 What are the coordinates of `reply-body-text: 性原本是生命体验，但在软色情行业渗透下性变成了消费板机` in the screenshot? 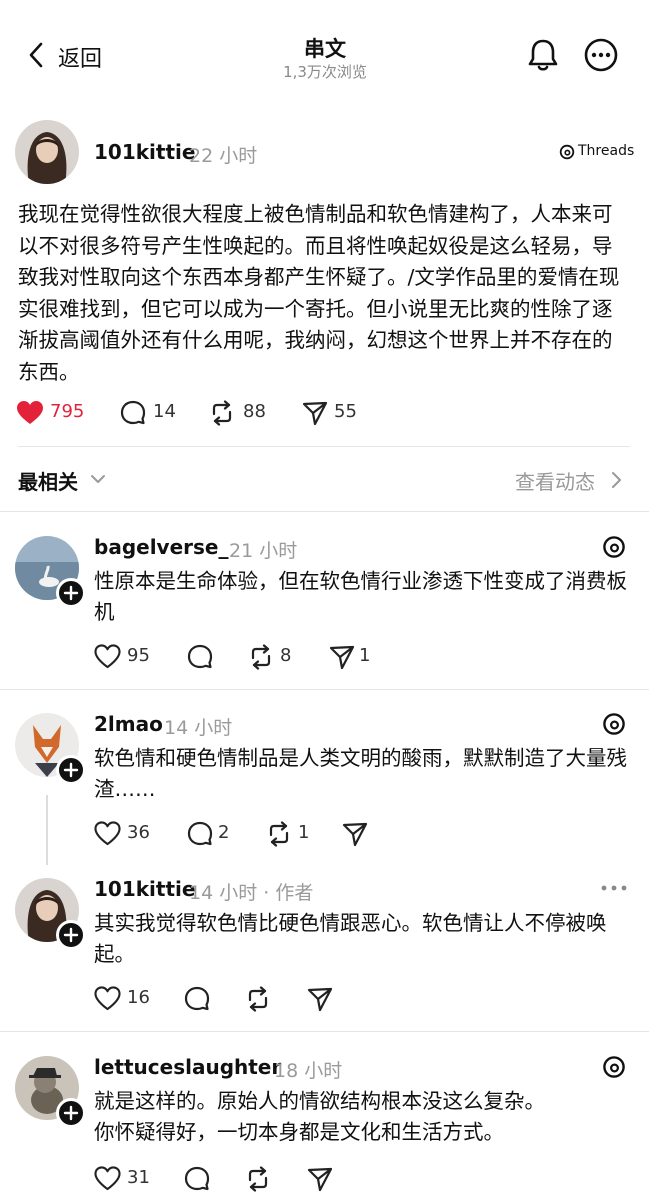 It's located at (360, 596).